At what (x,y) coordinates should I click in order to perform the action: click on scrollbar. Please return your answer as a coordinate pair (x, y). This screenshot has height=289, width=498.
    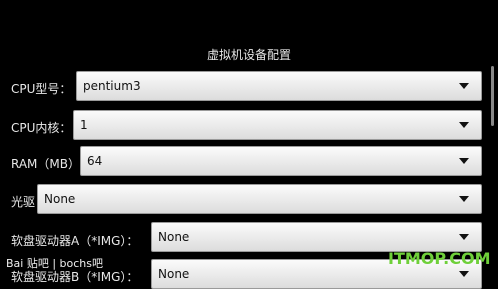
    Looking at the image, I should click on (492, 96).